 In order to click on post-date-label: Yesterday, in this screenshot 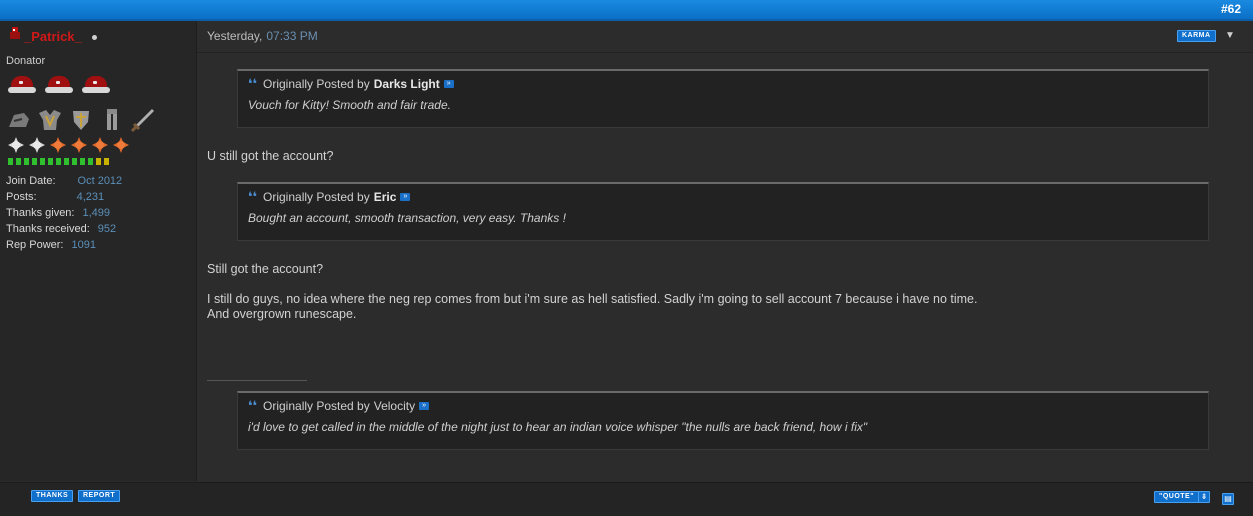, I will do `click(235, 36)`.